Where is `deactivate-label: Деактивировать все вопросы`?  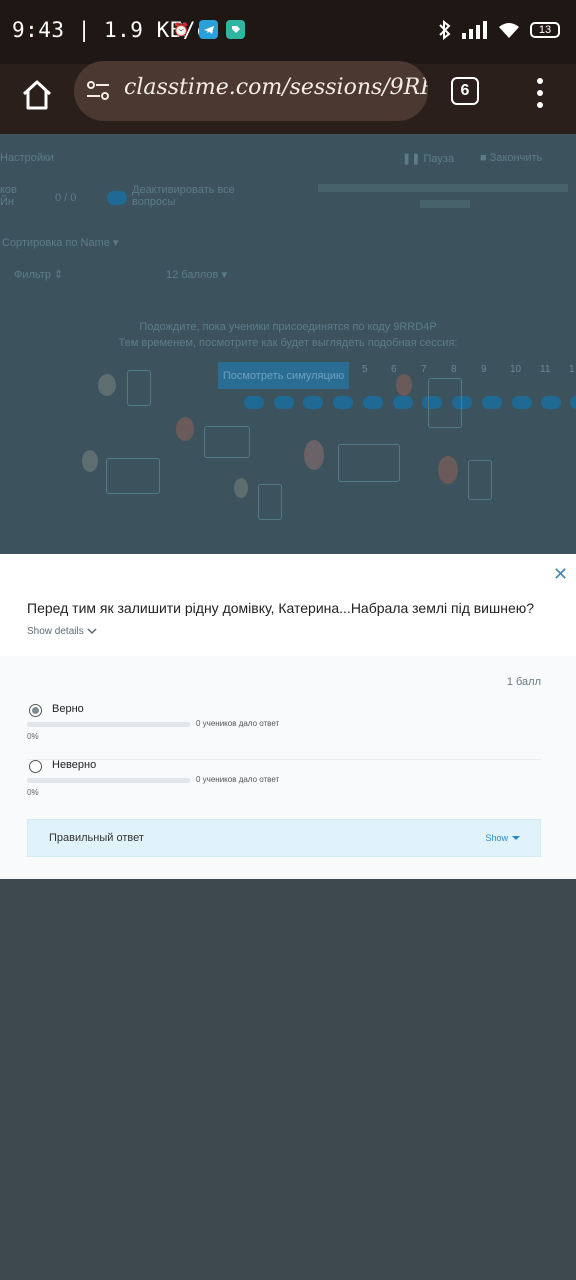
deactivate-label: Деактивировать все вопросы is located at coordinates (183, 196).